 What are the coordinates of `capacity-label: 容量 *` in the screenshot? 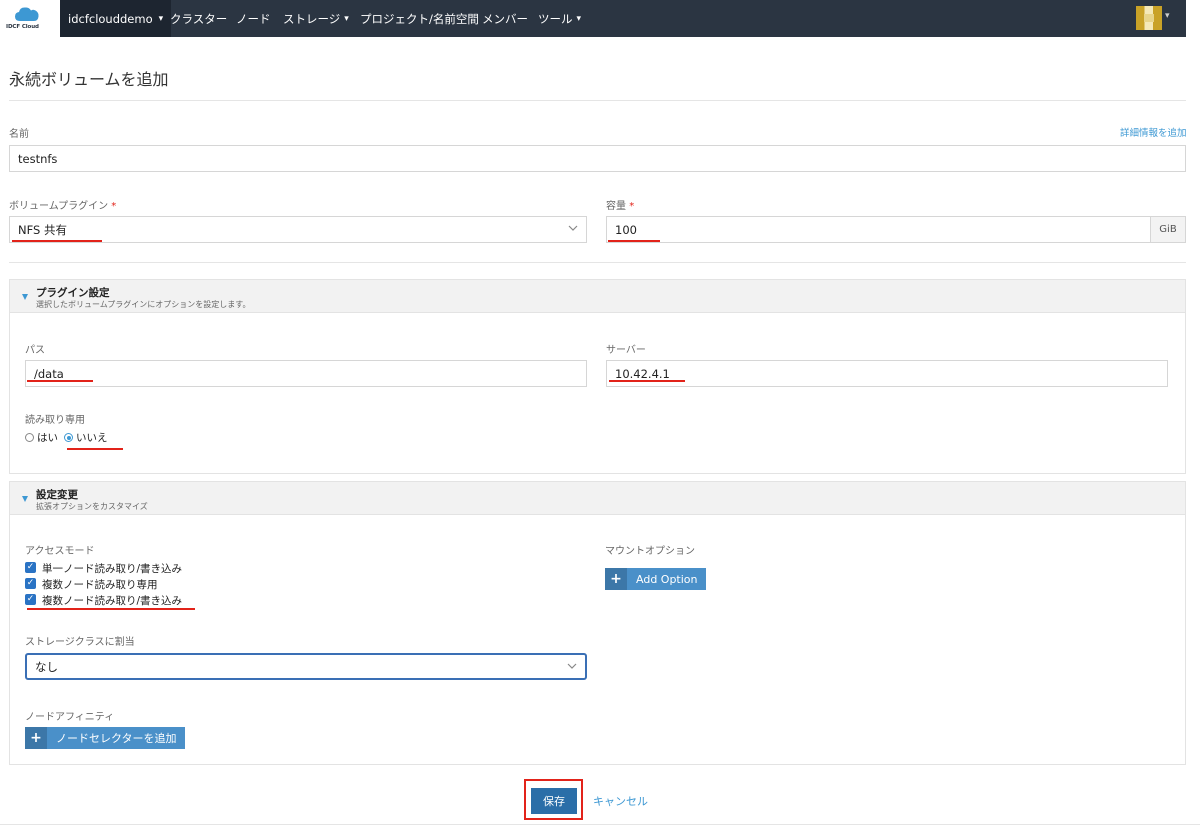 It's located at (620, 206).